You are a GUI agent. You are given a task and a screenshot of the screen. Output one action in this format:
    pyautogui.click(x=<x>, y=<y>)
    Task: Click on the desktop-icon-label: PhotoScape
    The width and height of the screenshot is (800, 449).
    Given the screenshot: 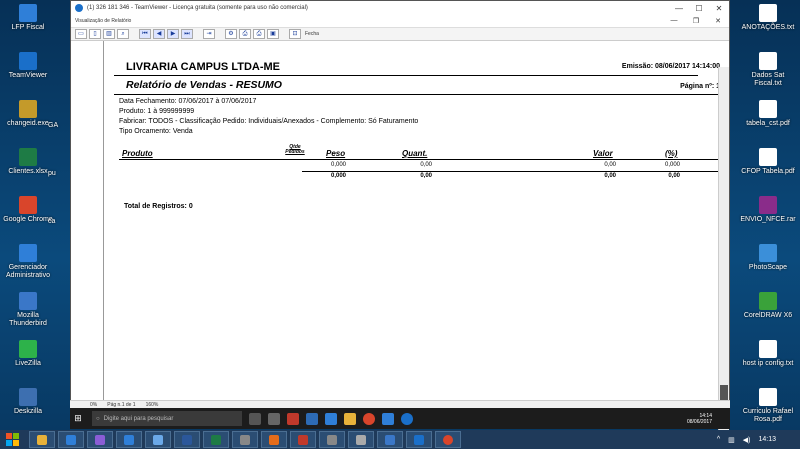 What is the action you would take?
    pyautogui.click(x=768, y=267)
    